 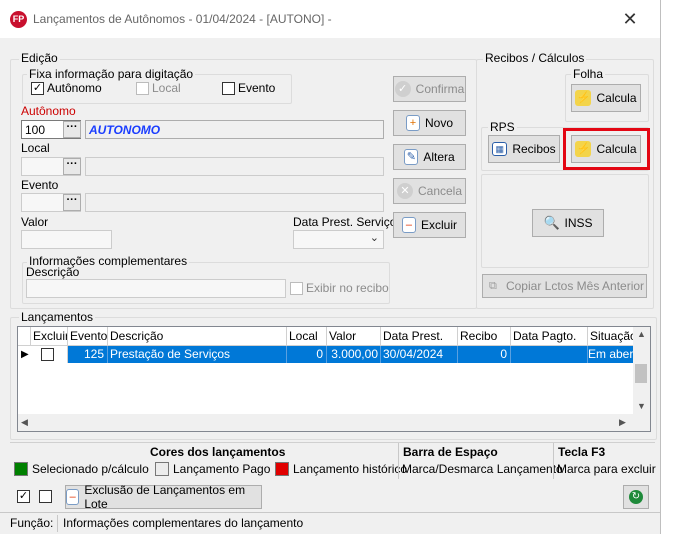 I want to click on rps-label: RPS, so click(x=502, y=127).